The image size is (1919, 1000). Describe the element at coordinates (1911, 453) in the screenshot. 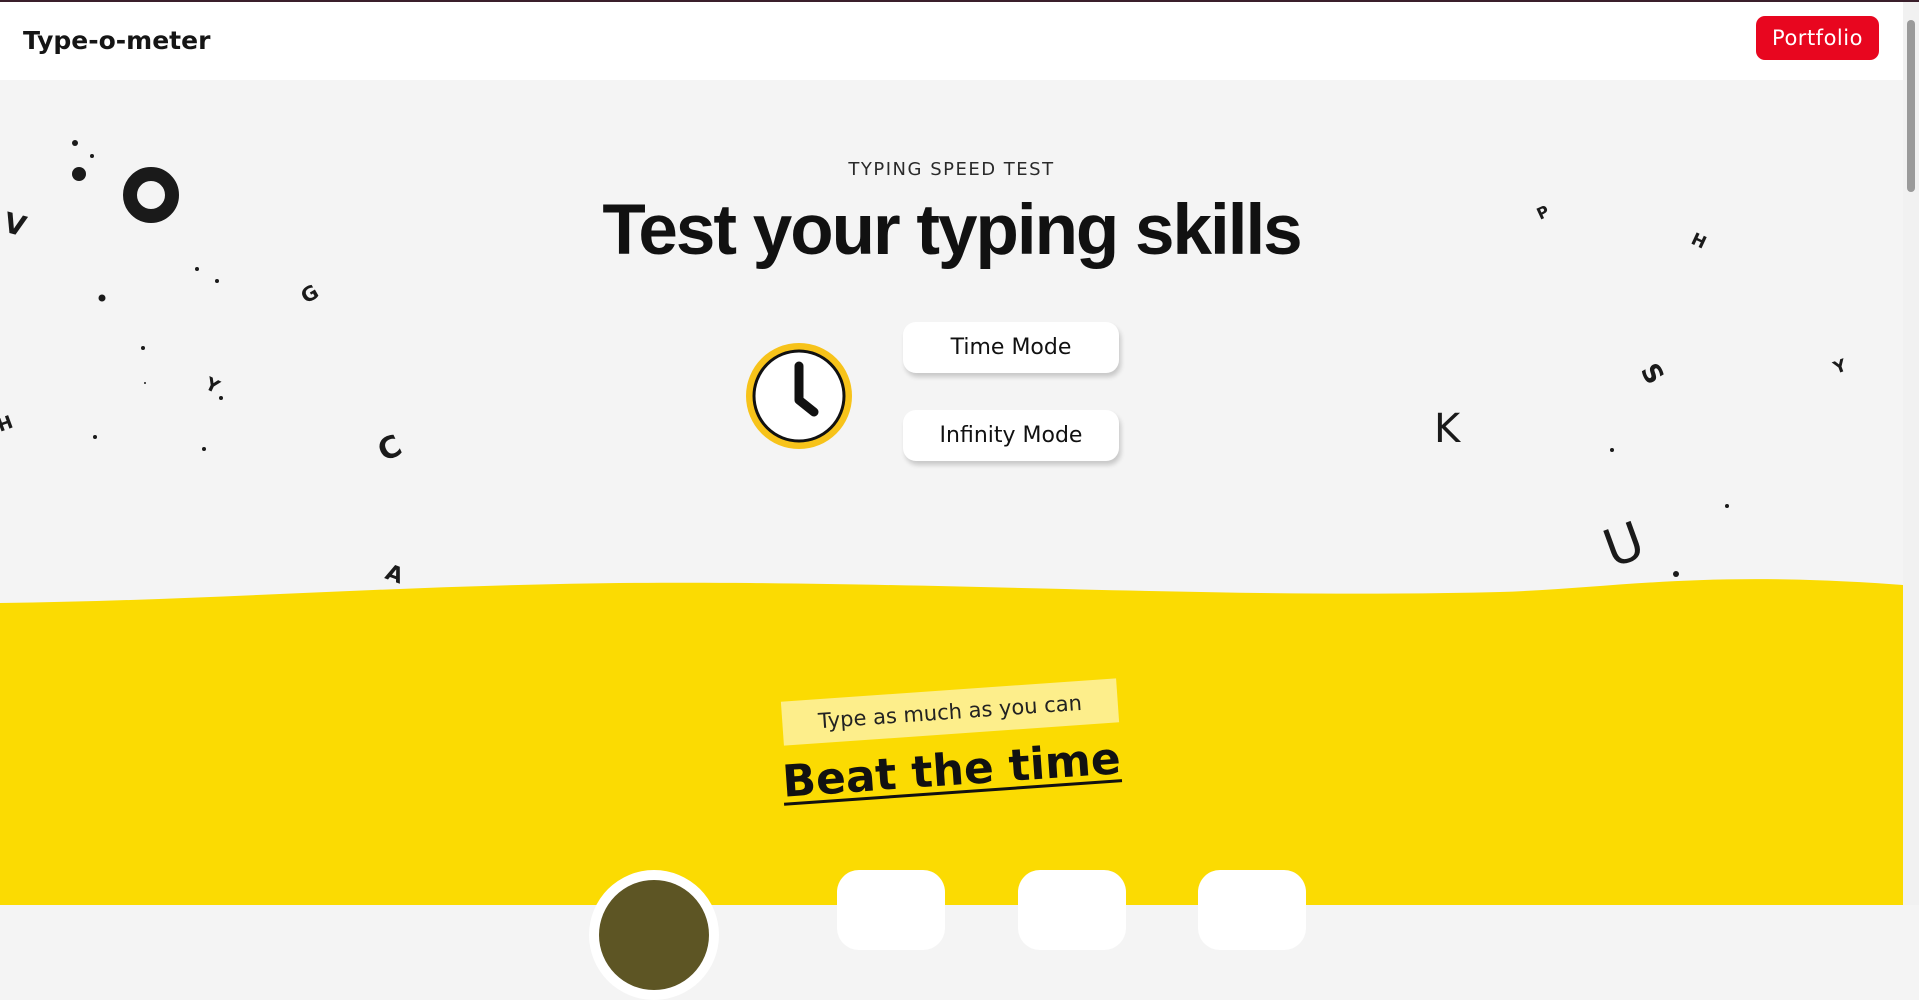

I see `page-scrollbar` at that location.